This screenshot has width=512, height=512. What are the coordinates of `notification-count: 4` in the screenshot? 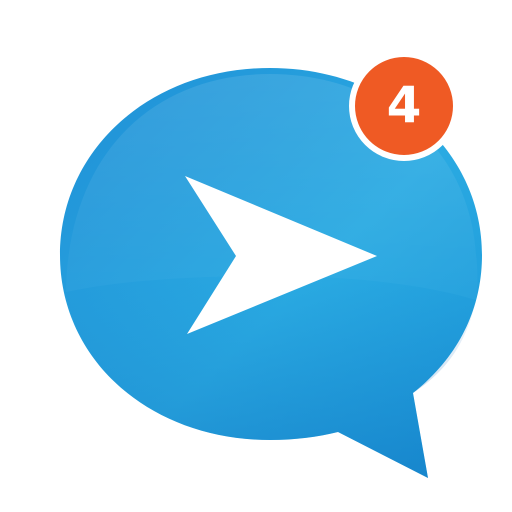 It's located at (404, 105).